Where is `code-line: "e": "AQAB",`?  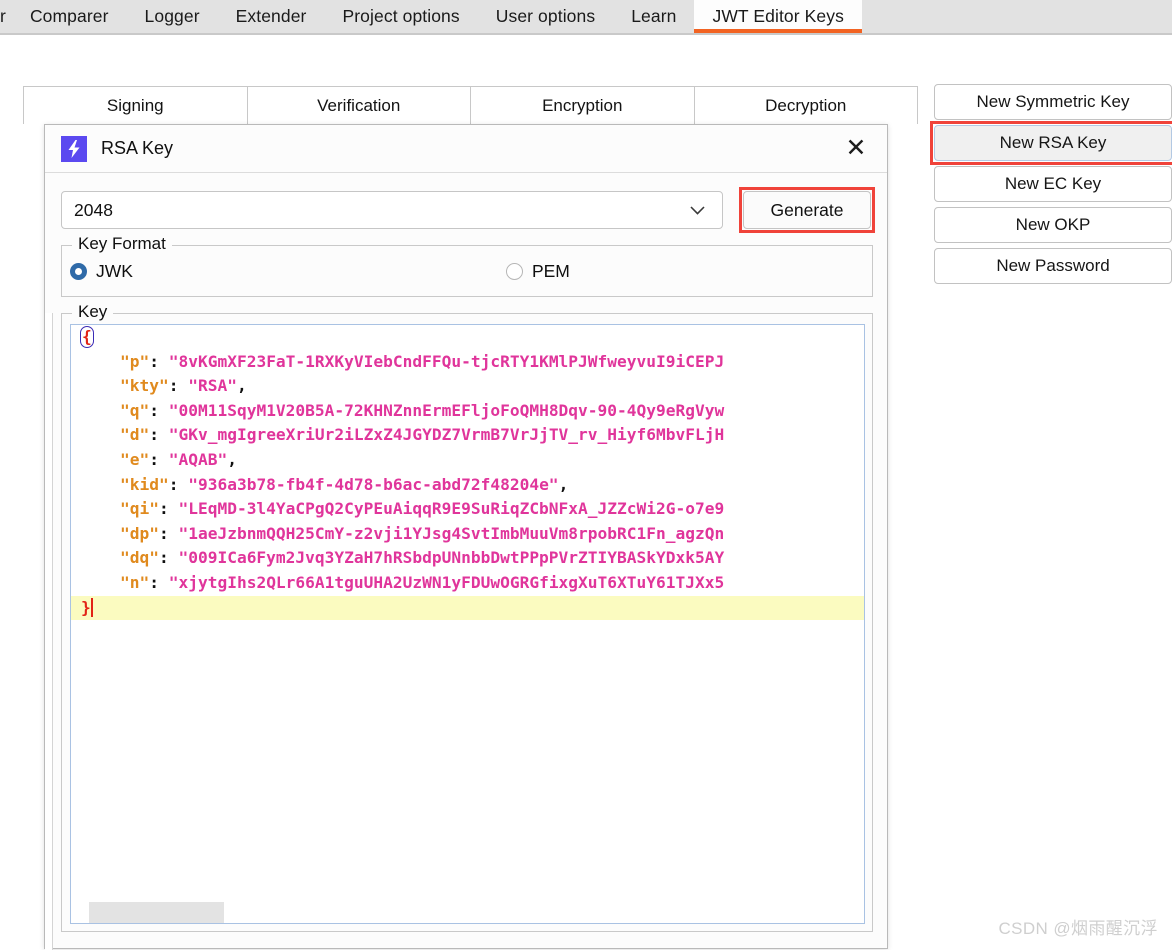 code-line: "e": "AQAB", is located at coordinates (467, 460).